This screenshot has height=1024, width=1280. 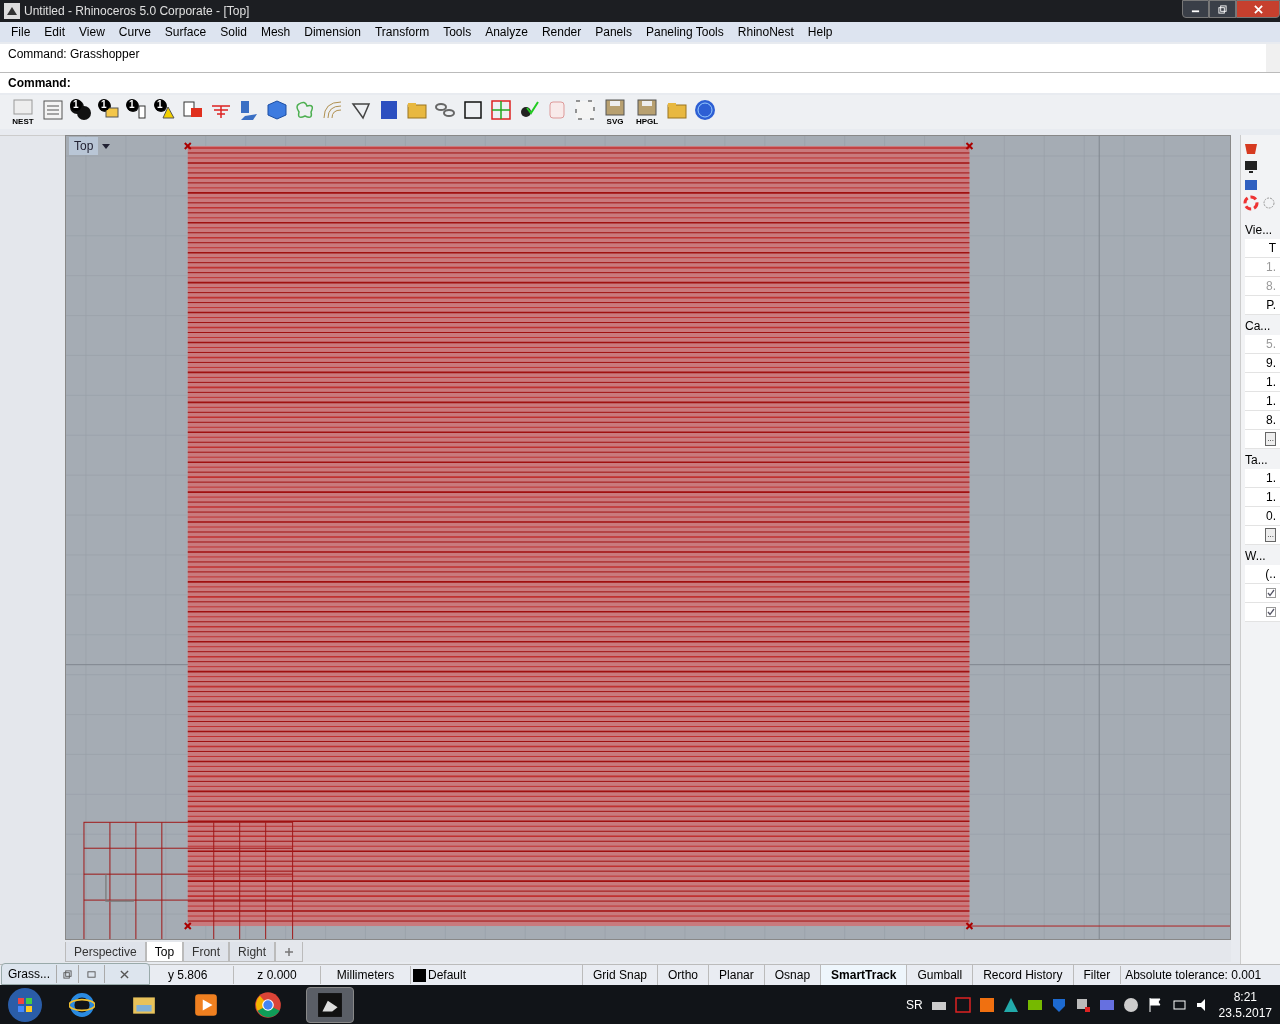 I want to click on viewport-title: Top, so click(x=84, y=146).